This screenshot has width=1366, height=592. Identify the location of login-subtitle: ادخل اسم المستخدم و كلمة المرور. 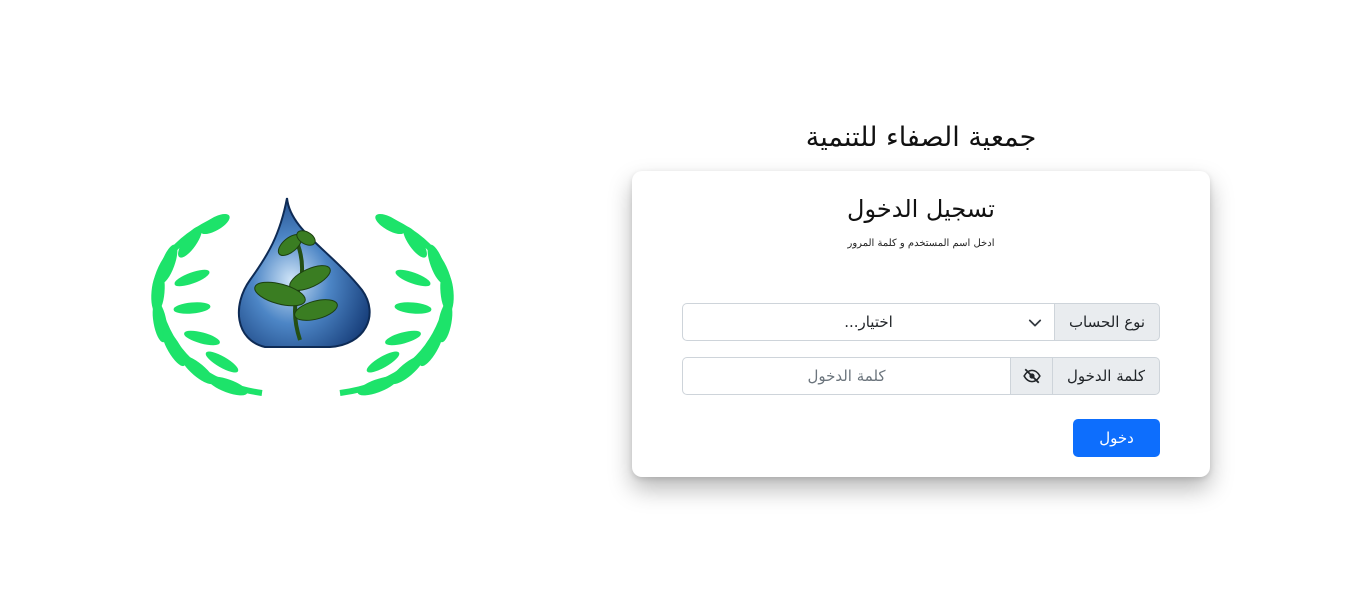
(921, 243).